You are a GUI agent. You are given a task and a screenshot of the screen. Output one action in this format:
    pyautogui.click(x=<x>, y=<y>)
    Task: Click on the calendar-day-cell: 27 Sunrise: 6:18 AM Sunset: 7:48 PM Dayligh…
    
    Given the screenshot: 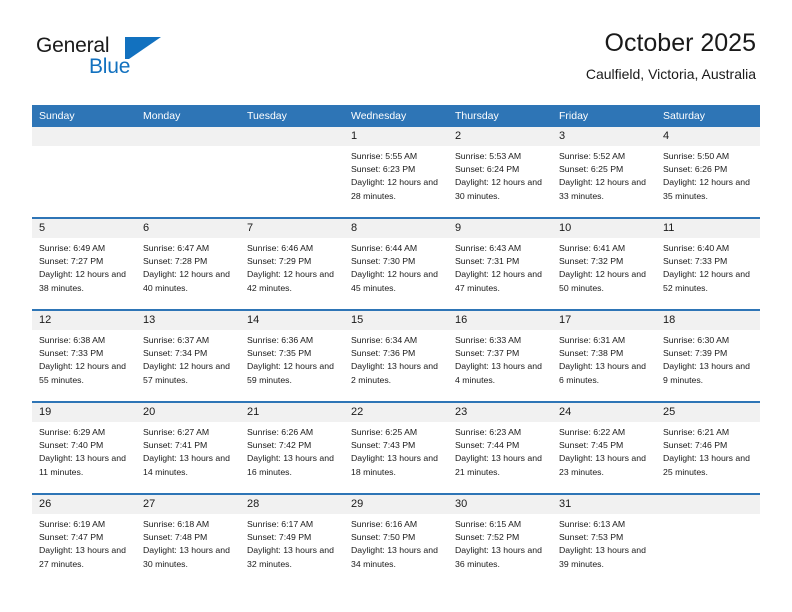 What is the action you would take?
    pyautogui.click(x=188, y=539)
    